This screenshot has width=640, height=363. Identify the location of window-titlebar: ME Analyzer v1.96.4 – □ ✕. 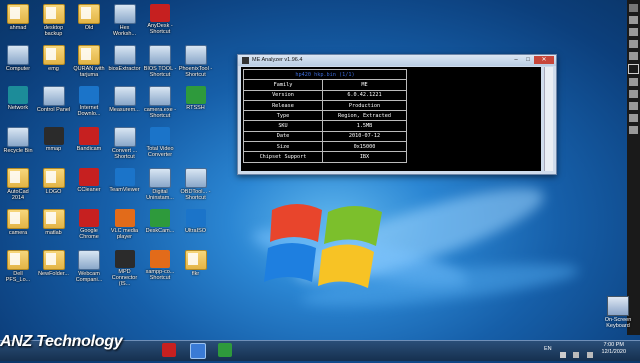
(397, 60).